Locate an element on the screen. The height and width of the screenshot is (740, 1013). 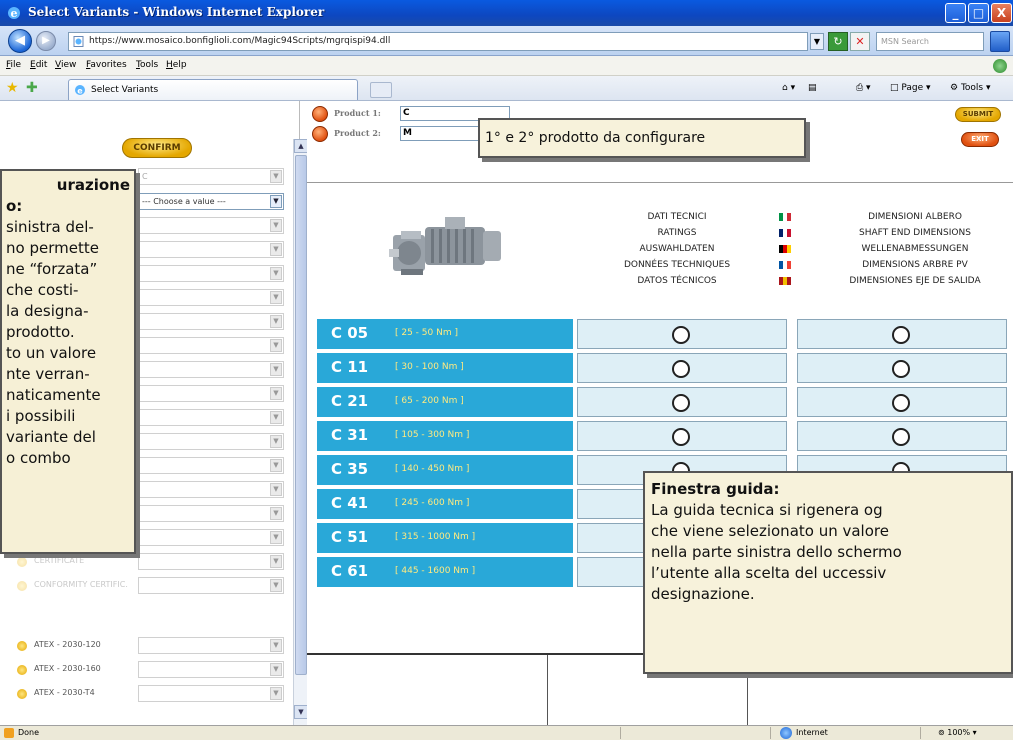
address-dropdown-button: ▼ is located at coordinates (817, 41).